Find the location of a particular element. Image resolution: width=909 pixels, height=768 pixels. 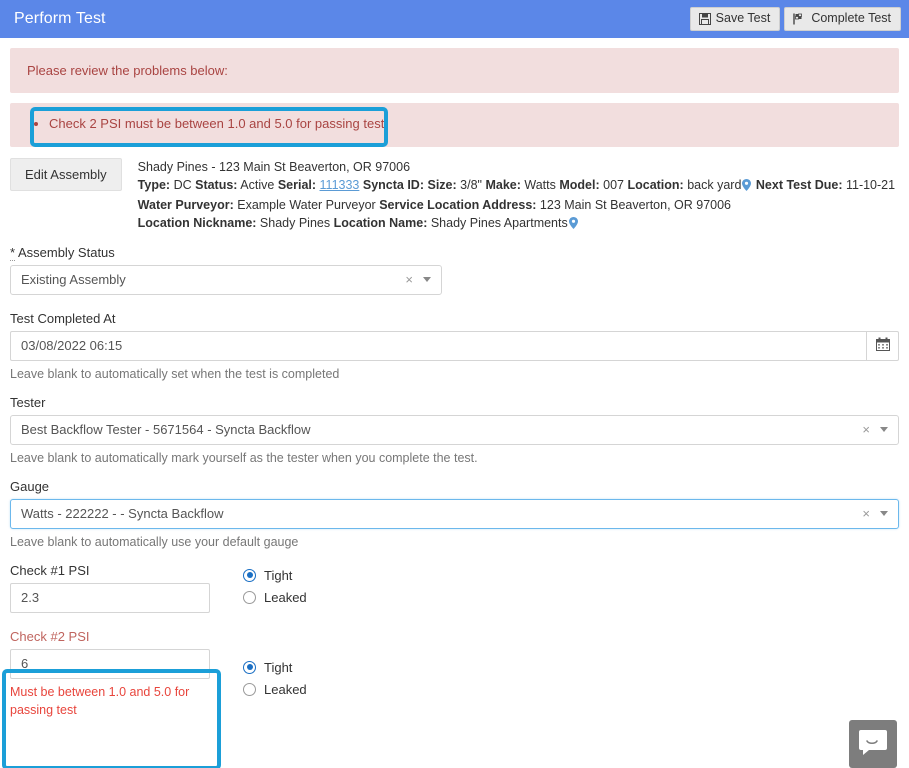

water-purveyor-value: Example Water Purveyor is located at coordinates (306, 205).